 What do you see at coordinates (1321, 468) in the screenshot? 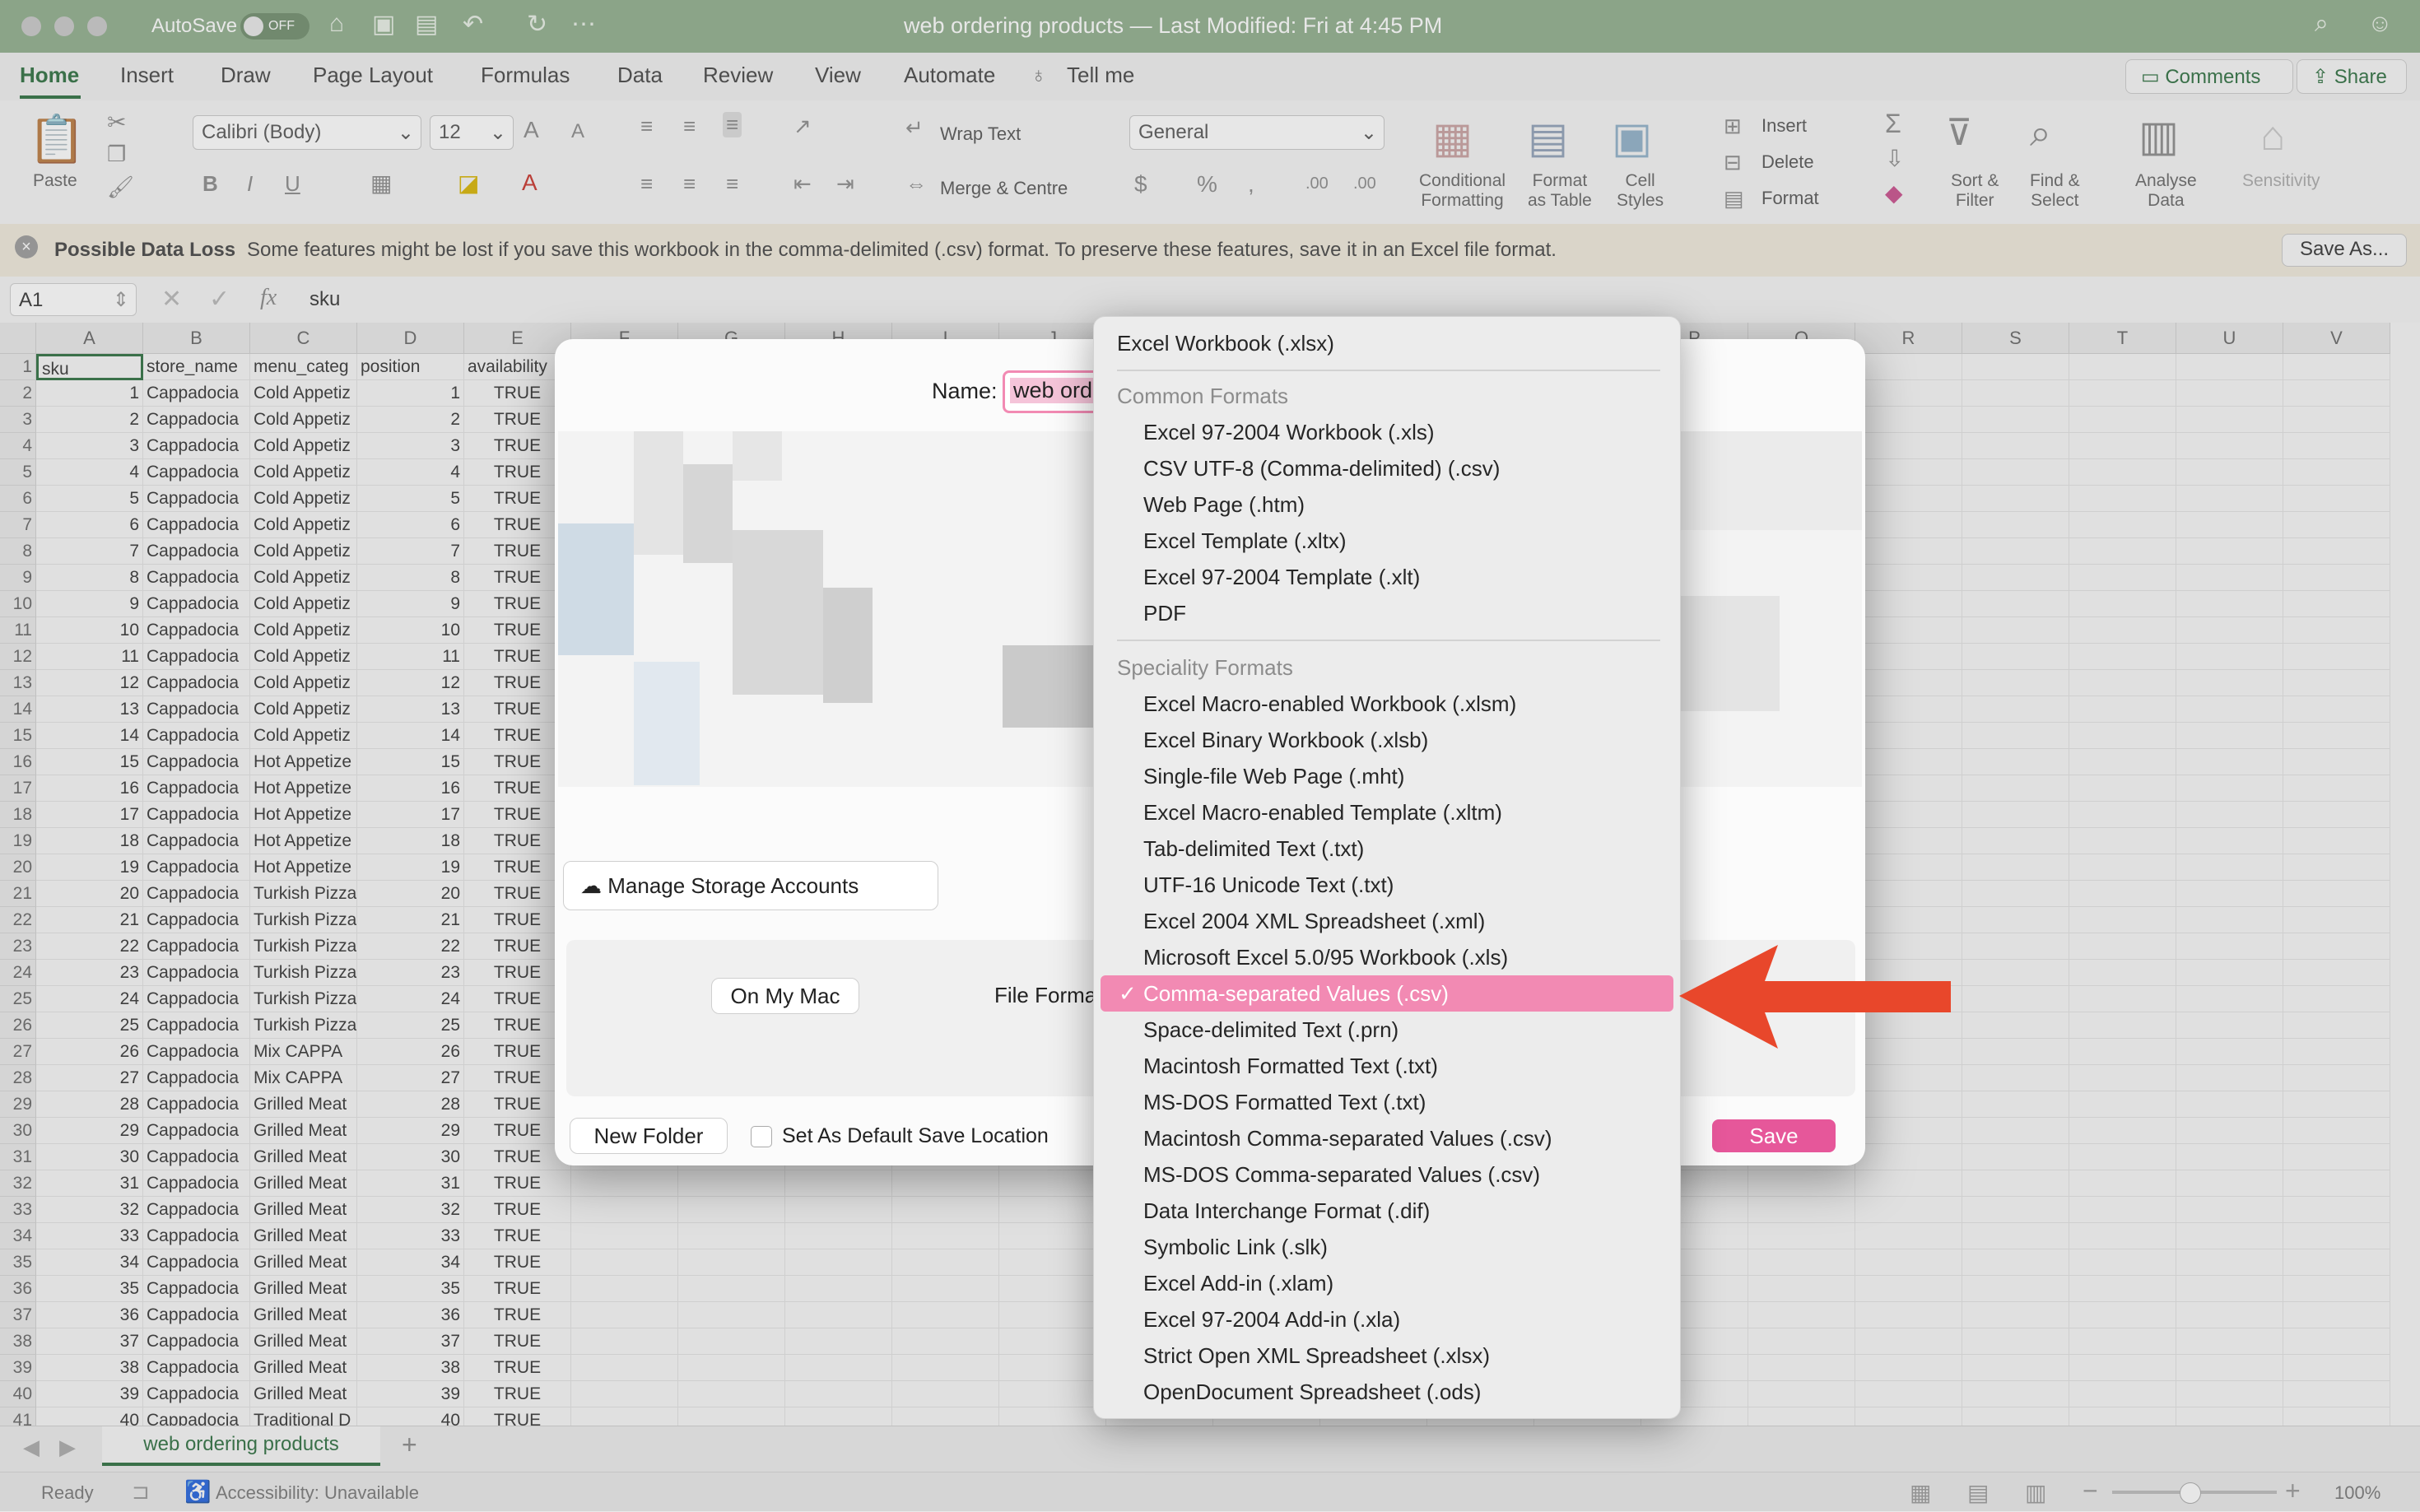
I see `format-option: CSV UTF-8 (Comma-delimited) (.csv)` at bounding box center [1321, 468].